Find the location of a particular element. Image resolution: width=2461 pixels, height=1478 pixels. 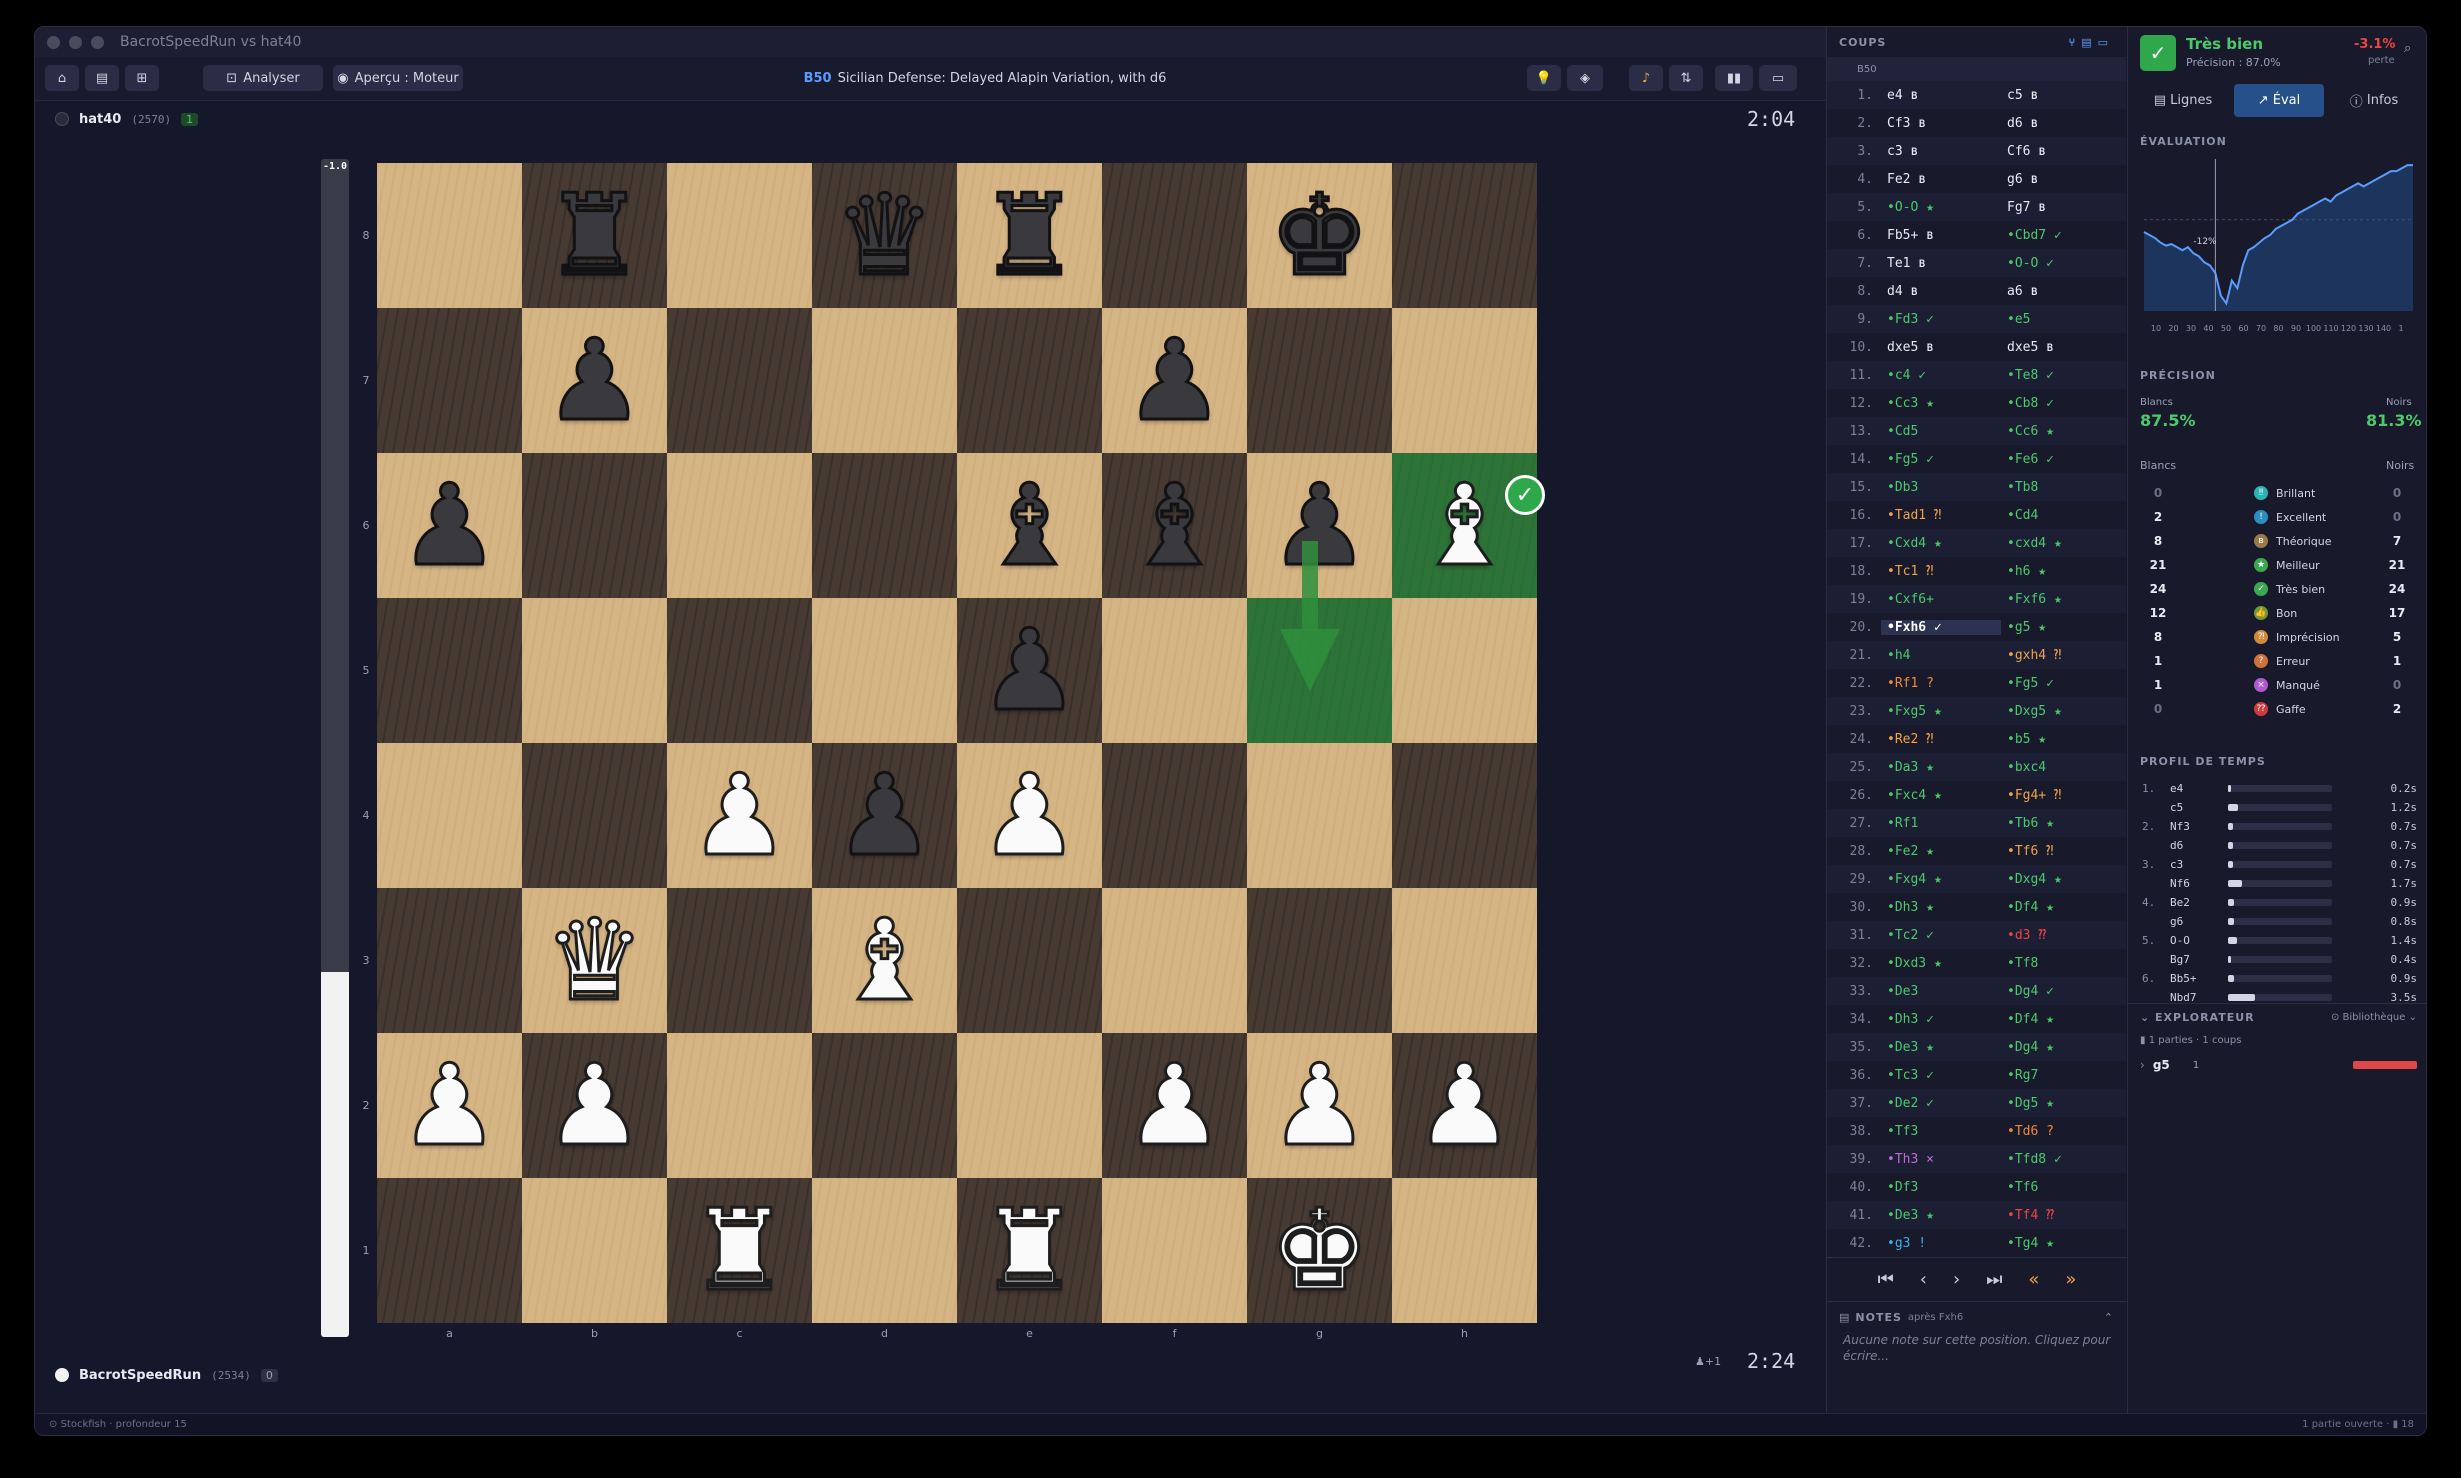

black-pawn-a6: ♟ is located at coordinates (449, 525).